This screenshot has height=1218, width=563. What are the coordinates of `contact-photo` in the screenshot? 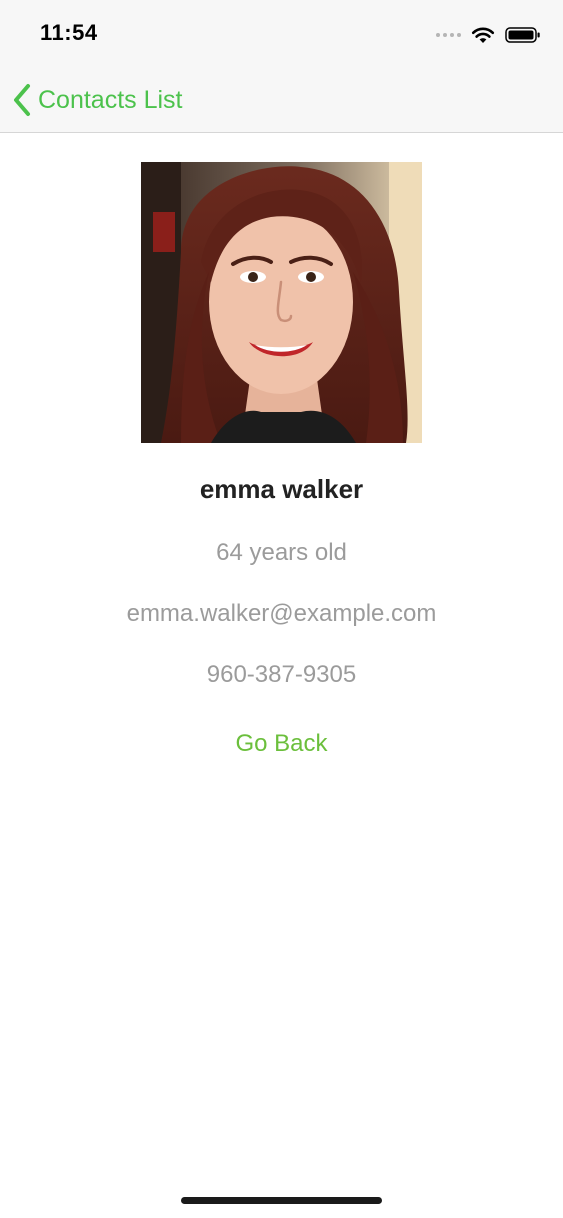 It's located at (281, 302).